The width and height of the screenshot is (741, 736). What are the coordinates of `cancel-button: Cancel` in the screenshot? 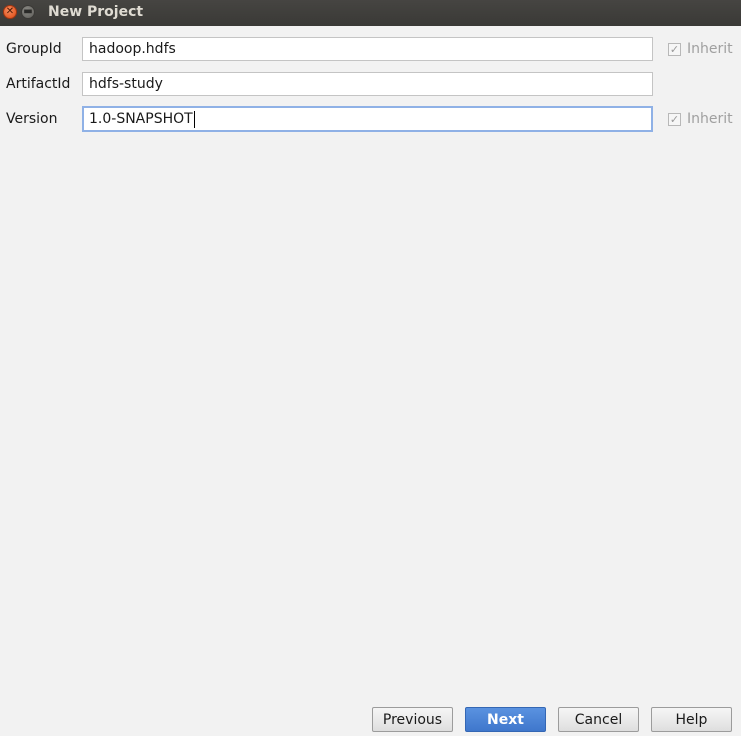 It's located at (598, 719).